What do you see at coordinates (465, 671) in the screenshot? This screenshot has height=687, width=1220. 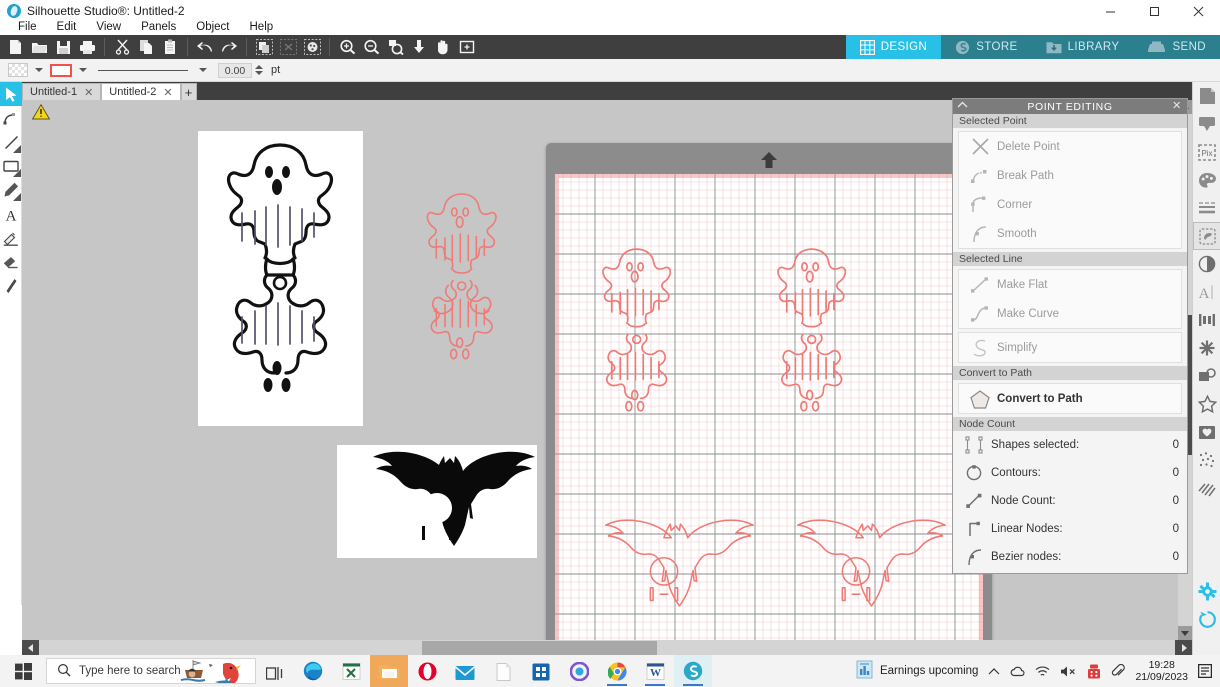 I see `mail-button` at bounding box center [465, 671].